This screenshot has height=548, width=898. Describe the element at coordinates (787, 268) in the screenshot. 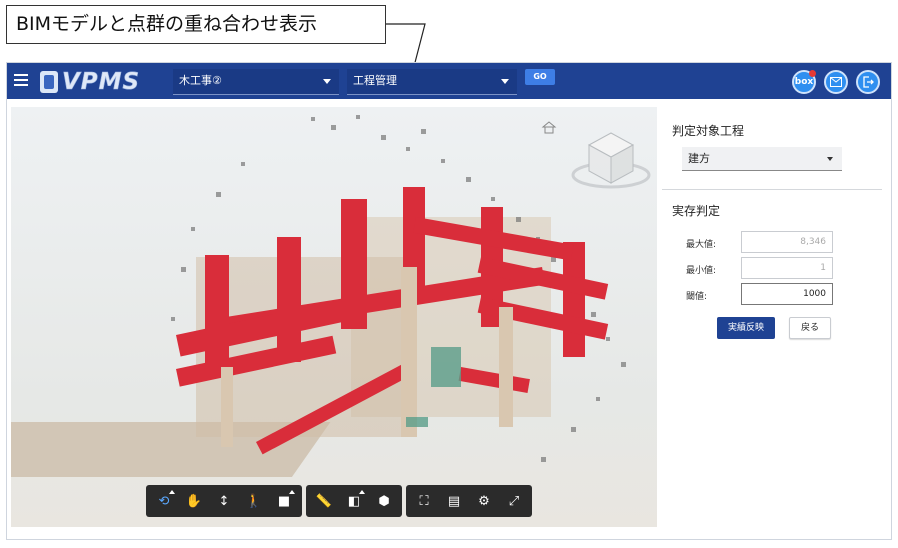

I see `min-value-field: 1` at that location.